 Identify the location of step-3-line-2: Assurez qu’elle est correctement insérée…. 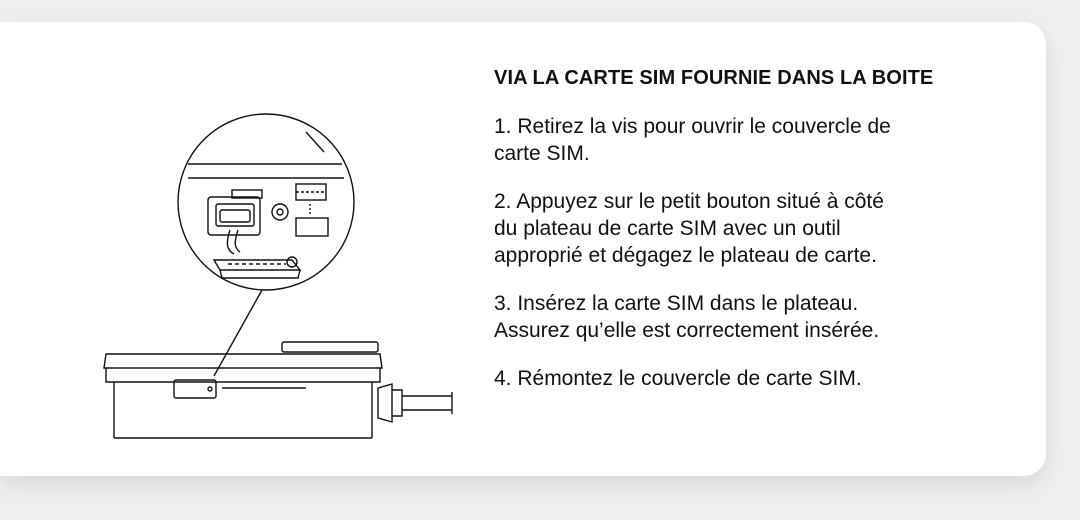
(687, 330).